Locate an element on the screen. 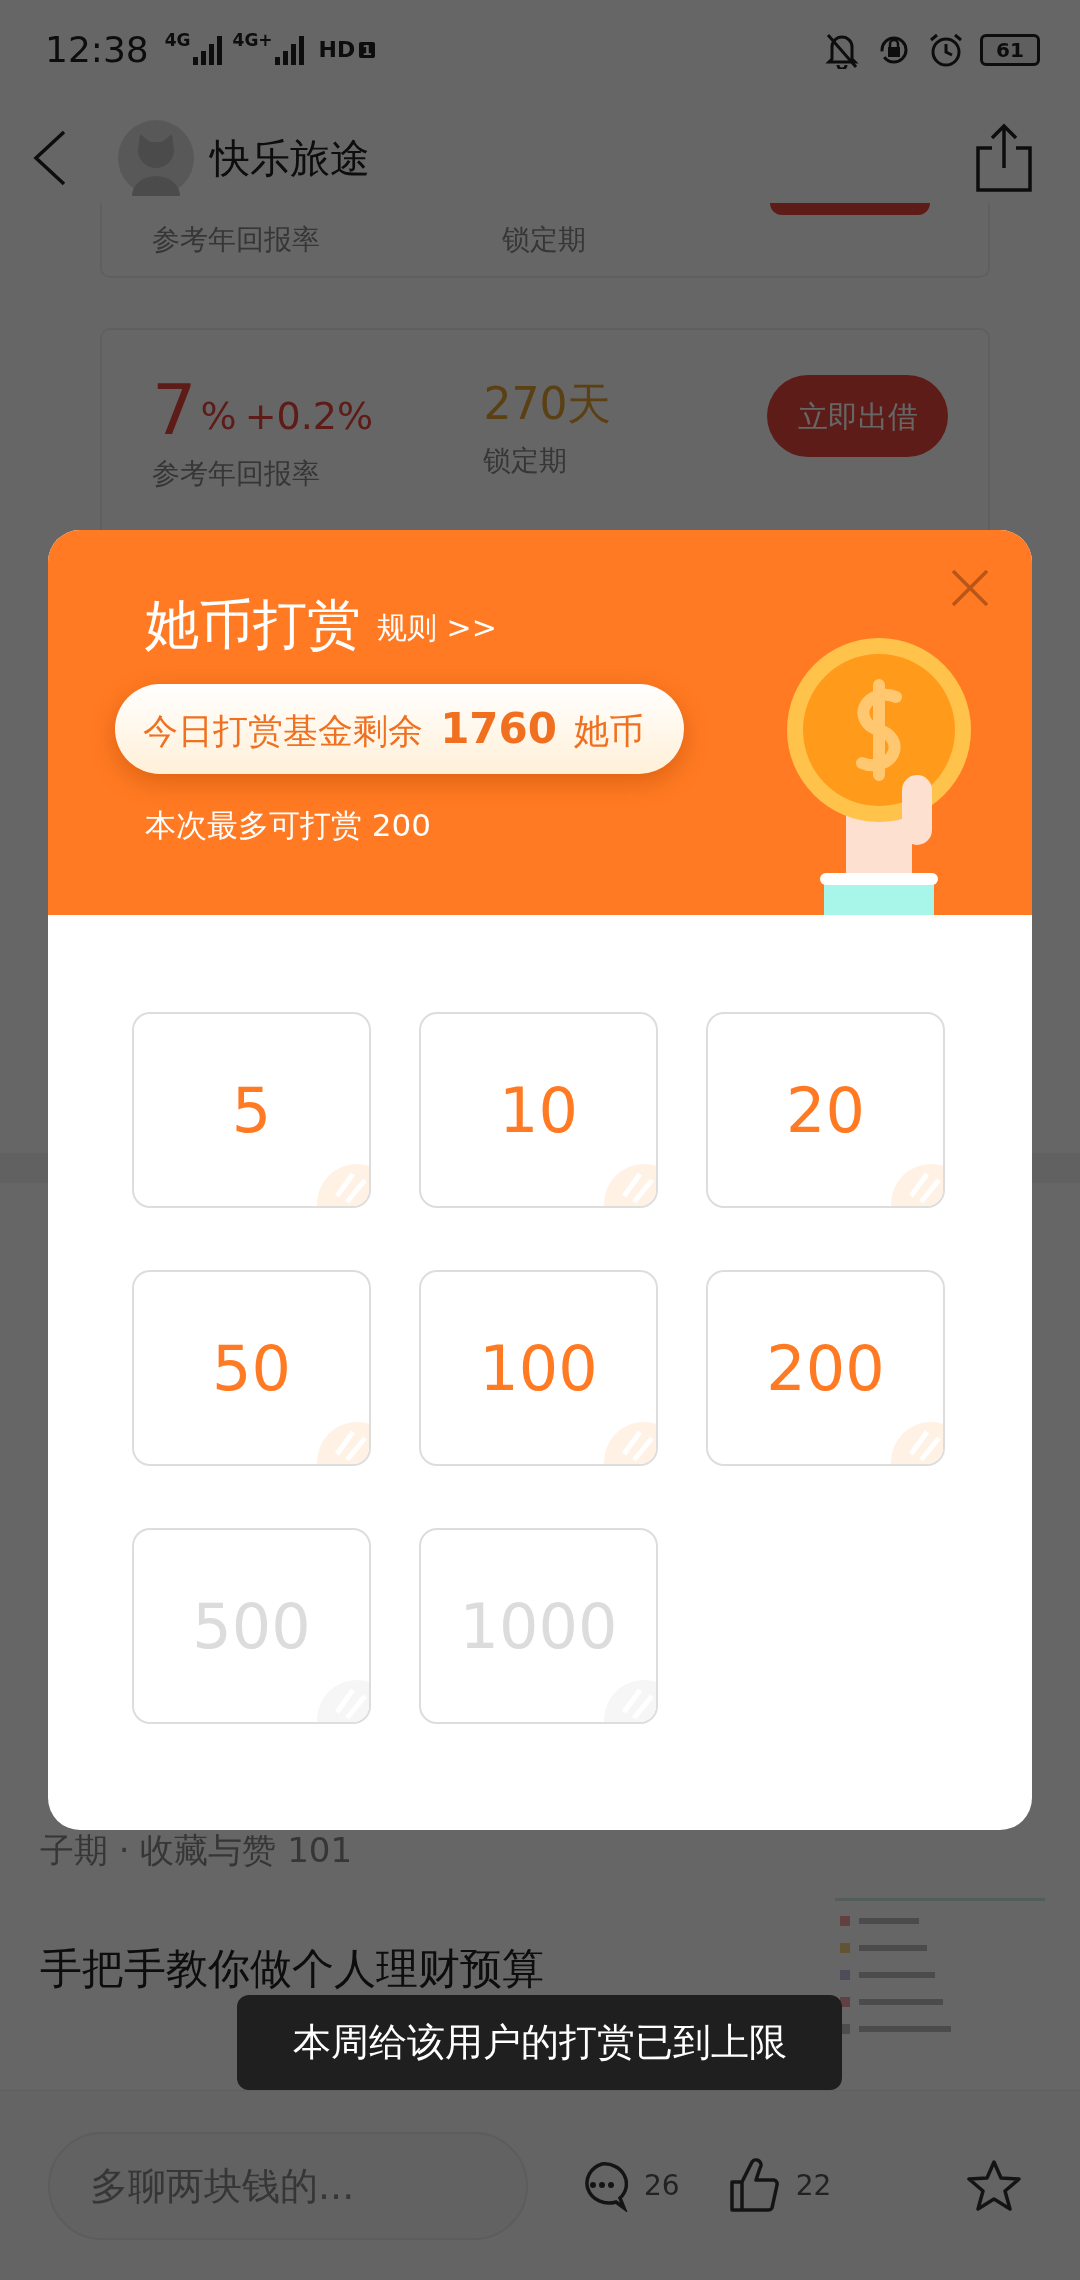 The width and height of the screenshot is (1080, 2280). sim-label: 1 is located at coordinates (367, 50).